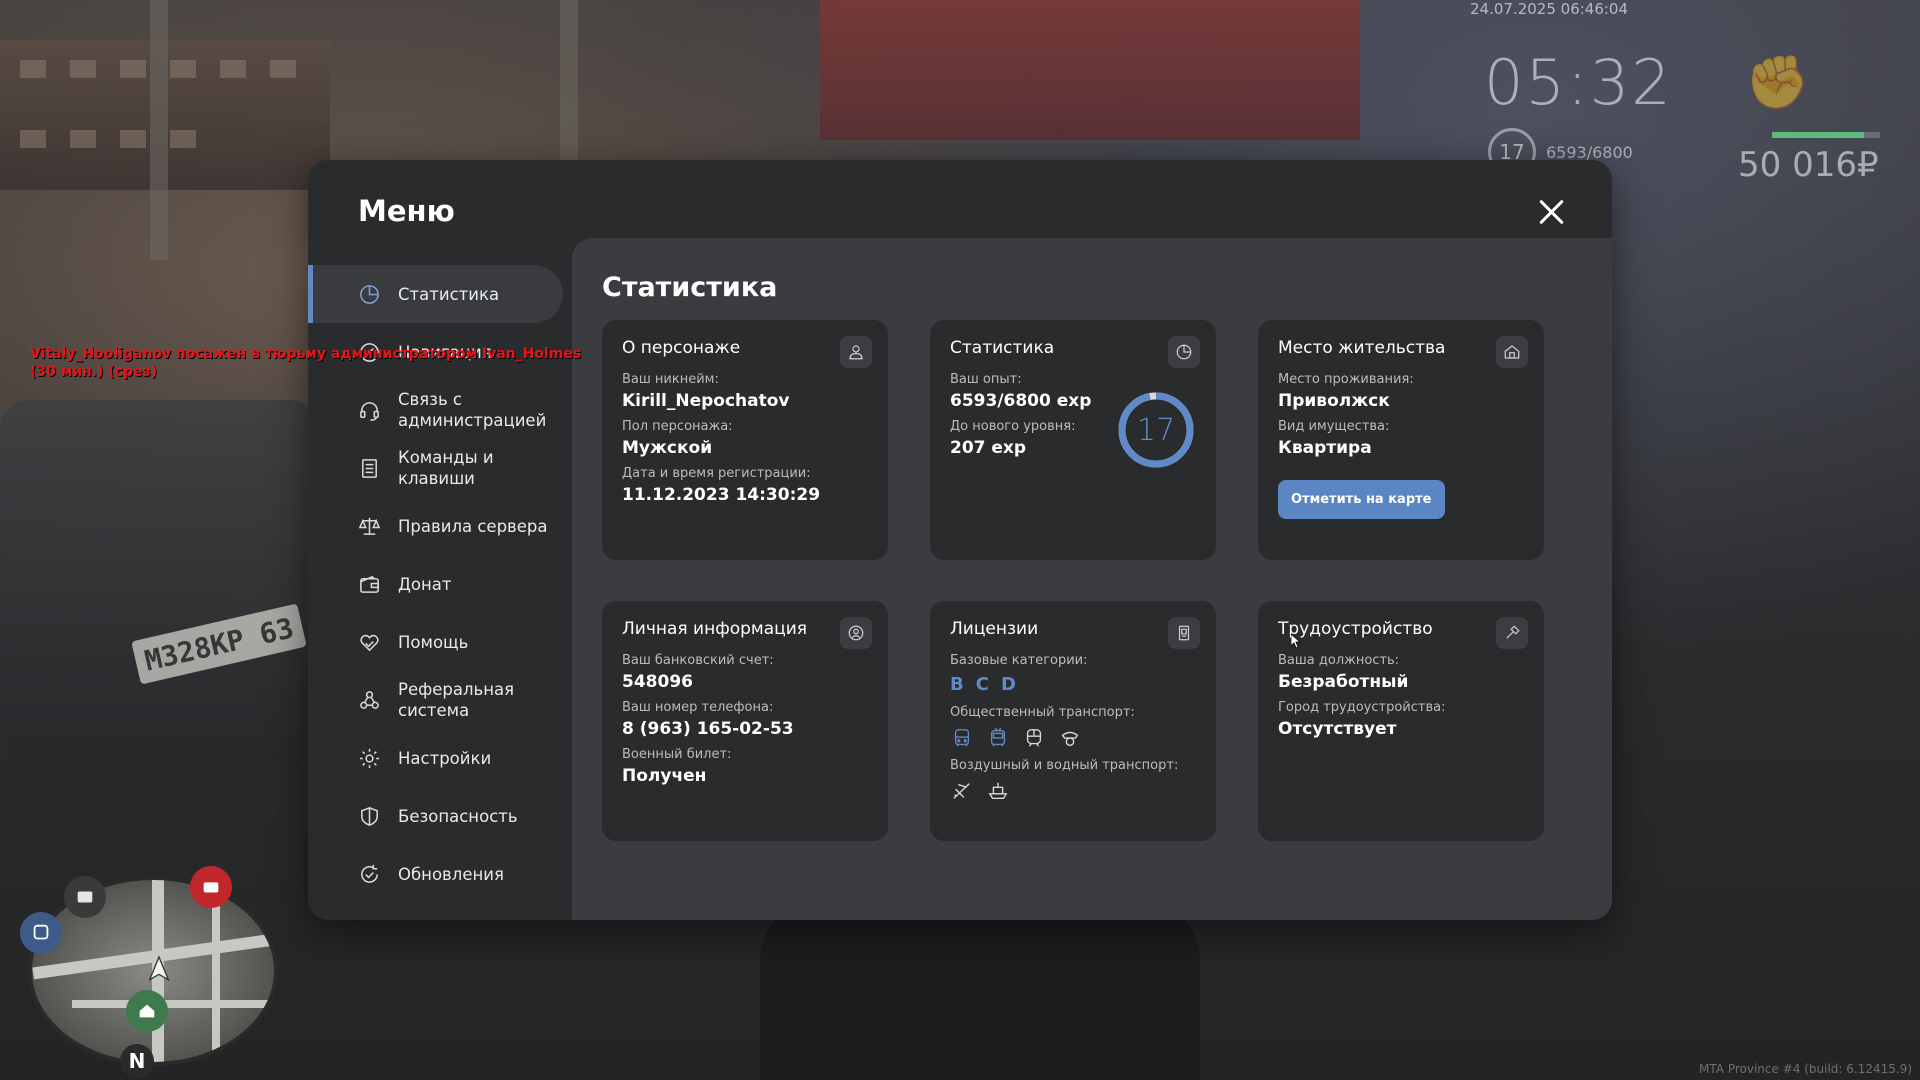 Image resolution: width=1920 pixels, height=1080 pixels. Describe the element at coordinates (706, 401) in the screenshot. I see `nickname-value: Kirill_Nepochatov` at that location.